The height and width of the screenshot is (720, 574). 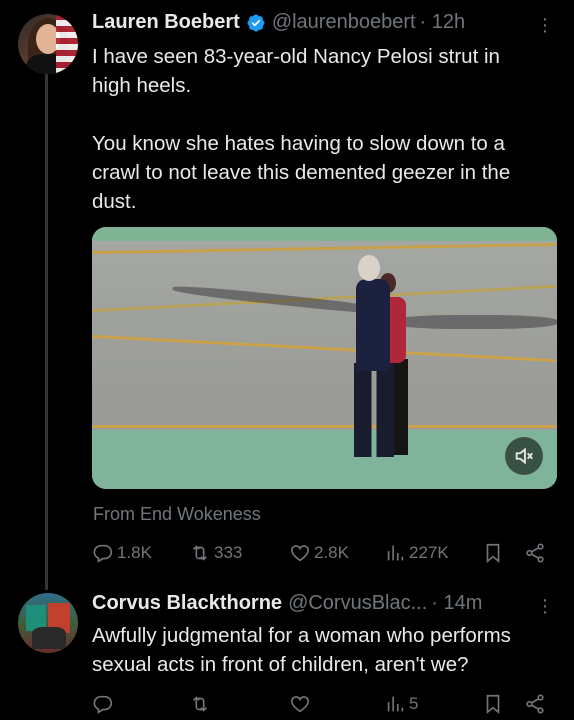 What do you see at coordinates (187, 603) in the screenshot?
I see `author-name: Corvus Blackthorne` at bounding box center [187, 603].